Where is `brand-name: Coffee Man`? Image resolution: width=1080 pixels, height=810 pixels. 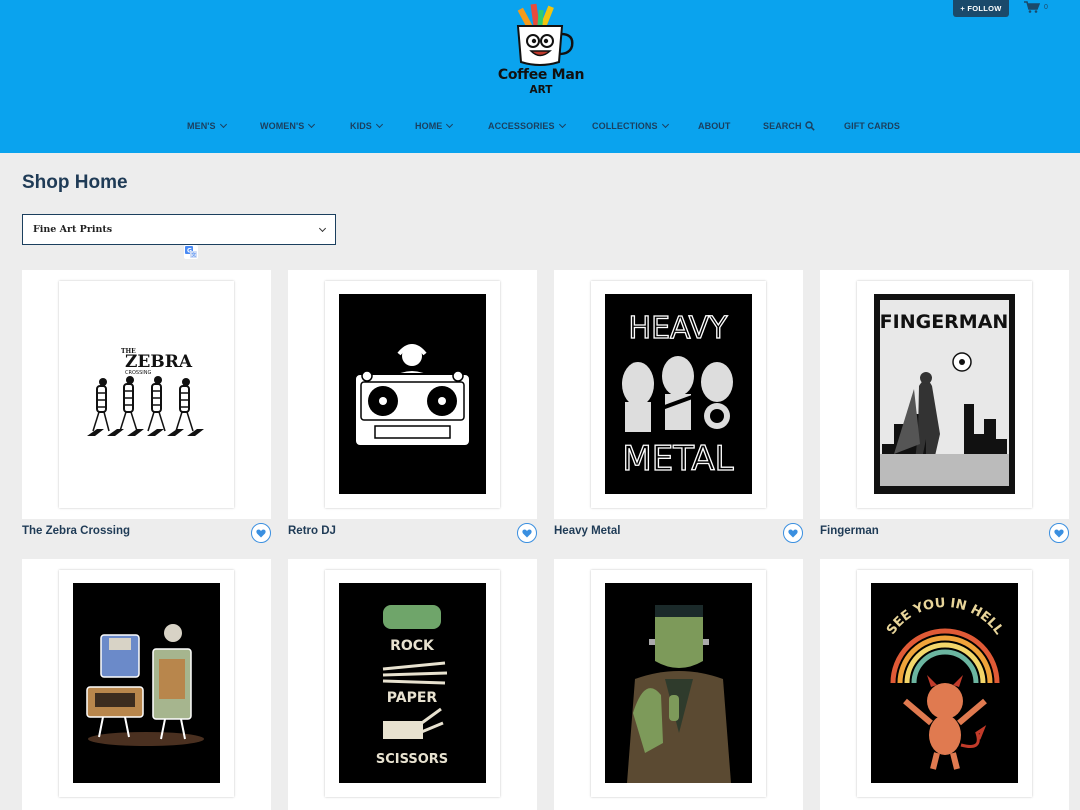
brand-name: Coffee Man is located at coordinates (541, 75).